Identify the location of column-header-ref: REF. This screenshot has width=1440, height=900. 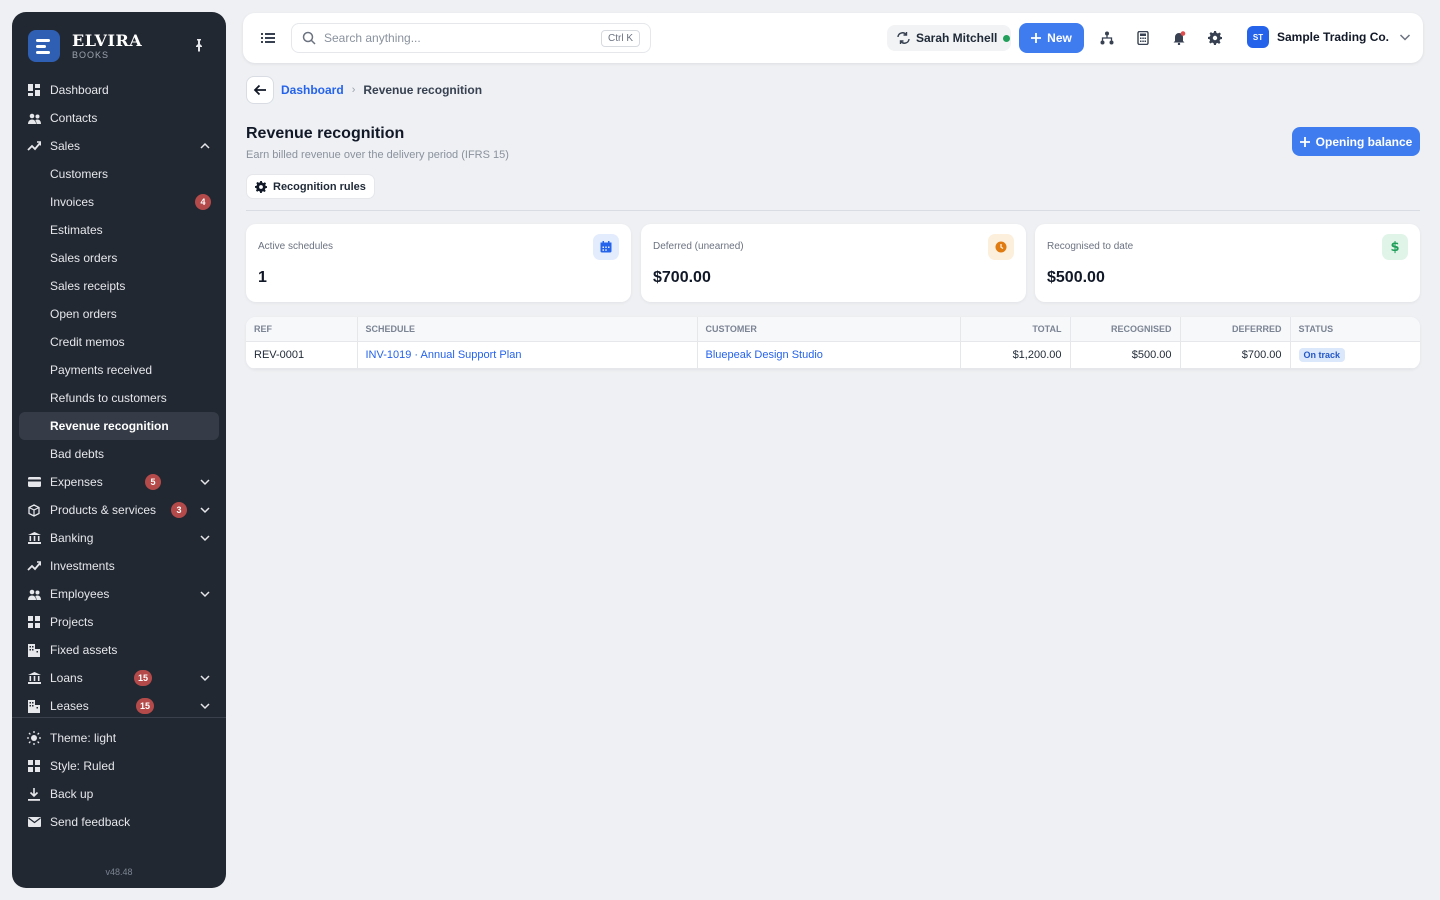
(302, 329).